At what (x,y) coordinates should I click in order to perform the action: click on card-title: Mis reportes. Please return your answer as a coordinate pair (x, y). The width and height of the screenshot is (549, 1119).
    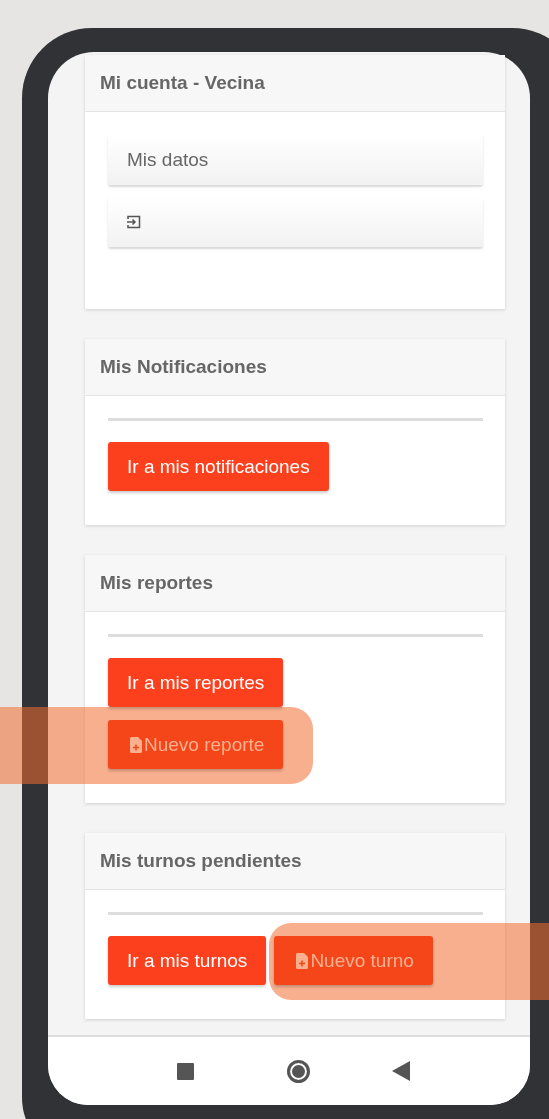
    Looking at the image, I should click on (156, 583).